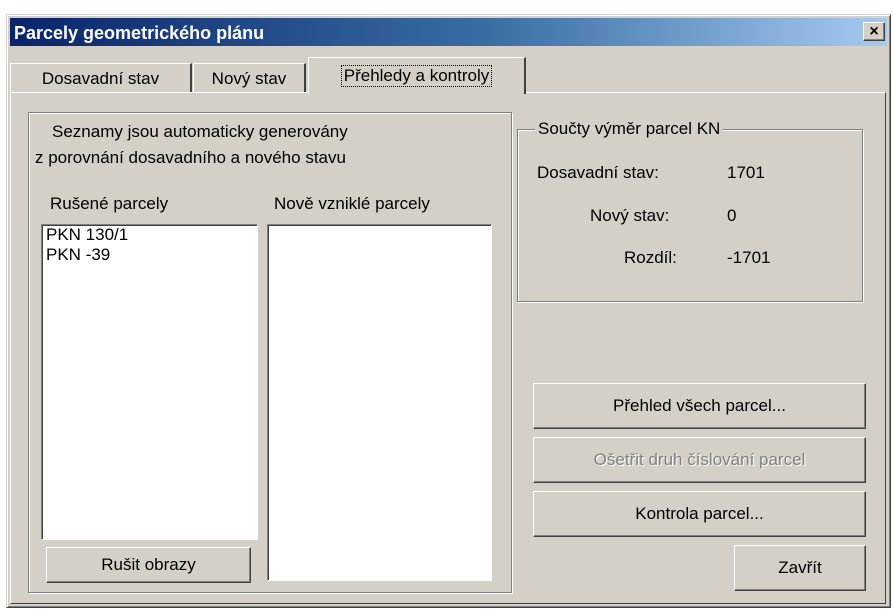  I want to click on new-parcels-list, so click(379, 402).